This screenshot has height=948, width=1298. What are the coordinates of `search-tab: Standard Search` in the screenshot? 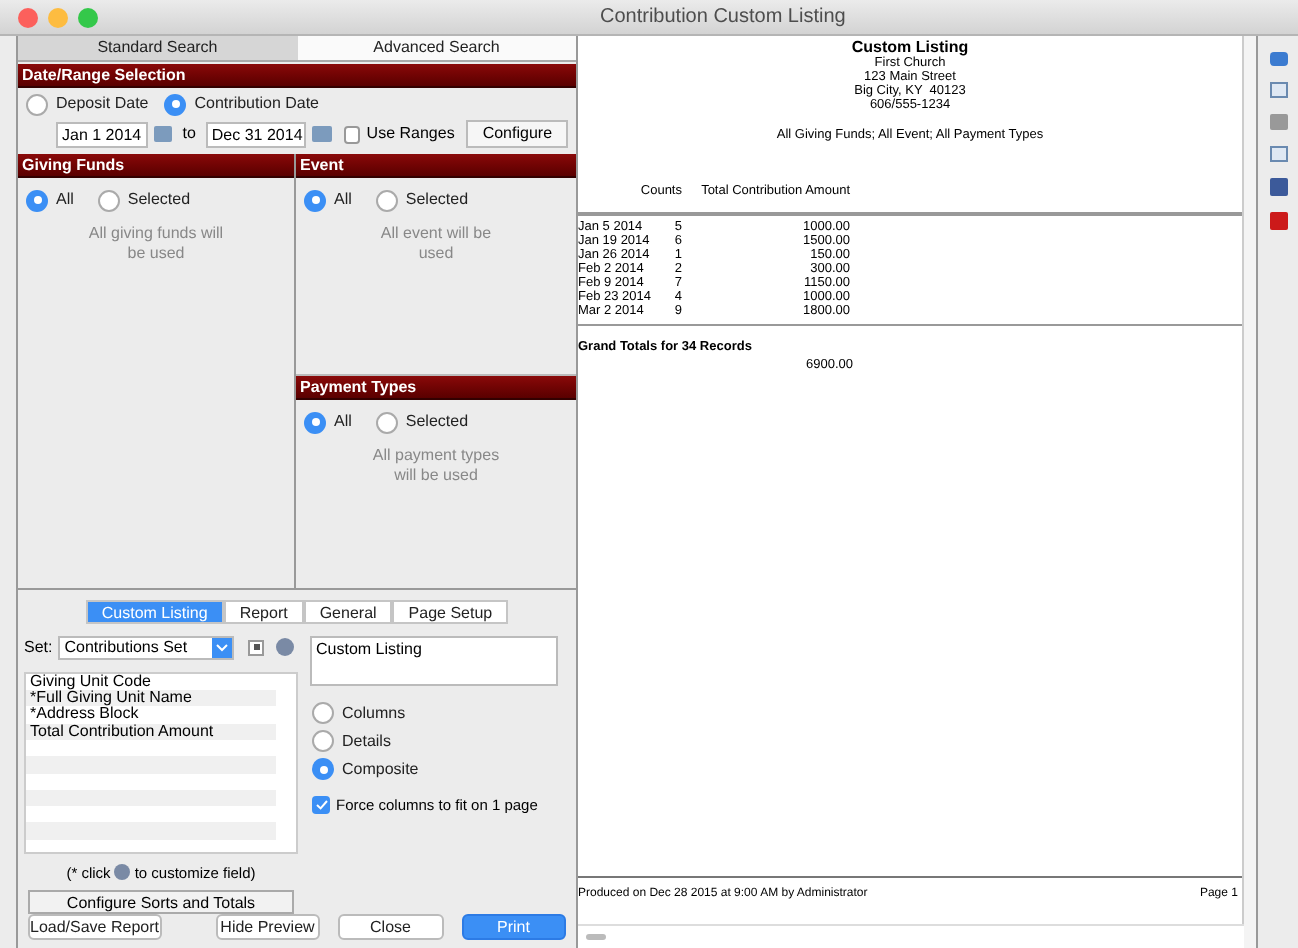 It's located at (157, 49).